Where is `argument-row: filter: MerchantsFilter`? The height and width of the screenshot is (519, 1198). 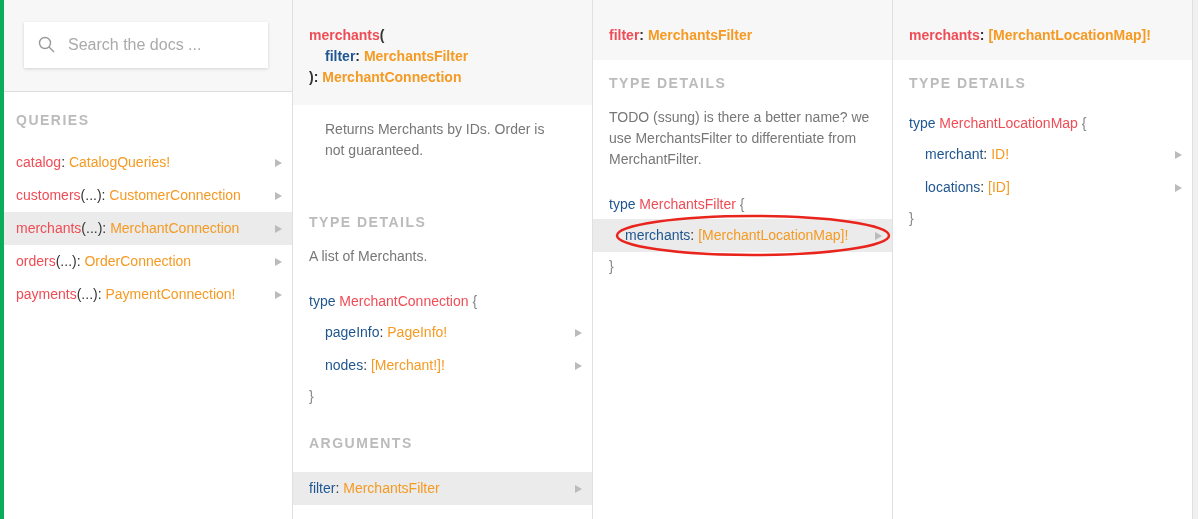
argument-row: filter: MerchantsFilter is located at coordinates (442, 488).